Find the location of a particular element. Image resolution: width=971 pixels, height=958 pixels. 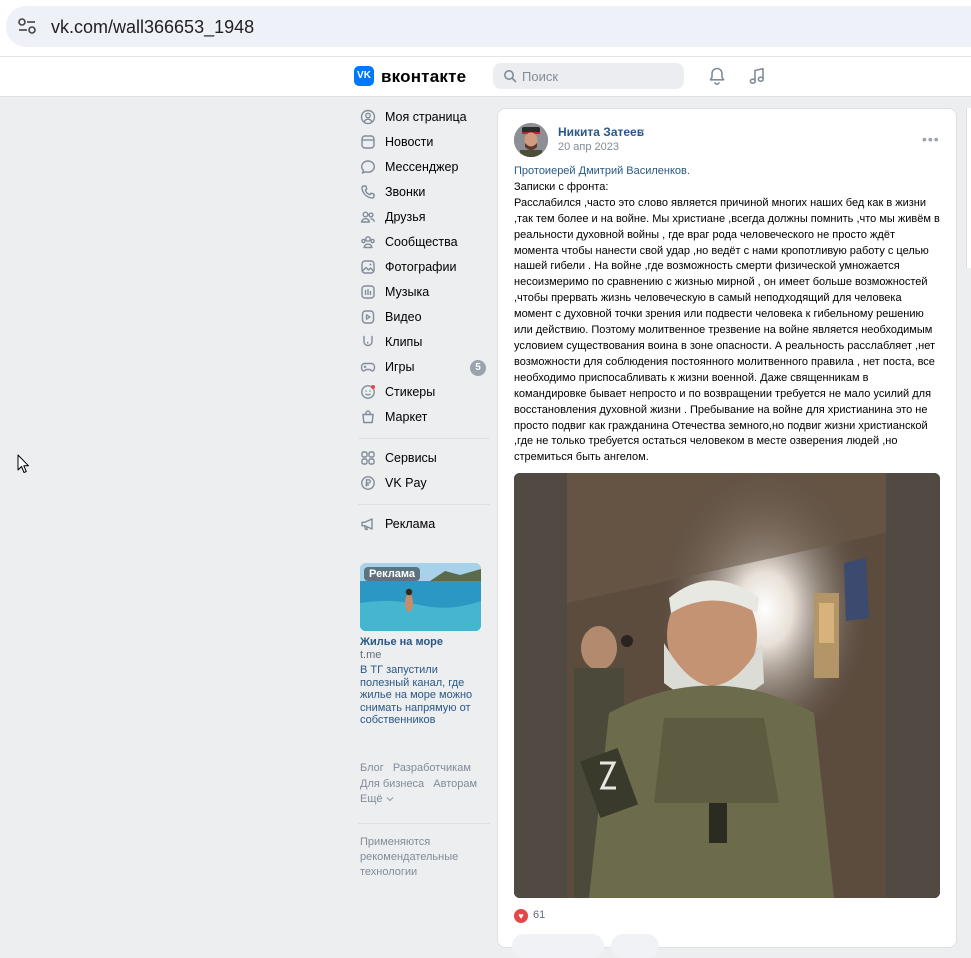

stickers-icon is located at coordinates (368, 392).